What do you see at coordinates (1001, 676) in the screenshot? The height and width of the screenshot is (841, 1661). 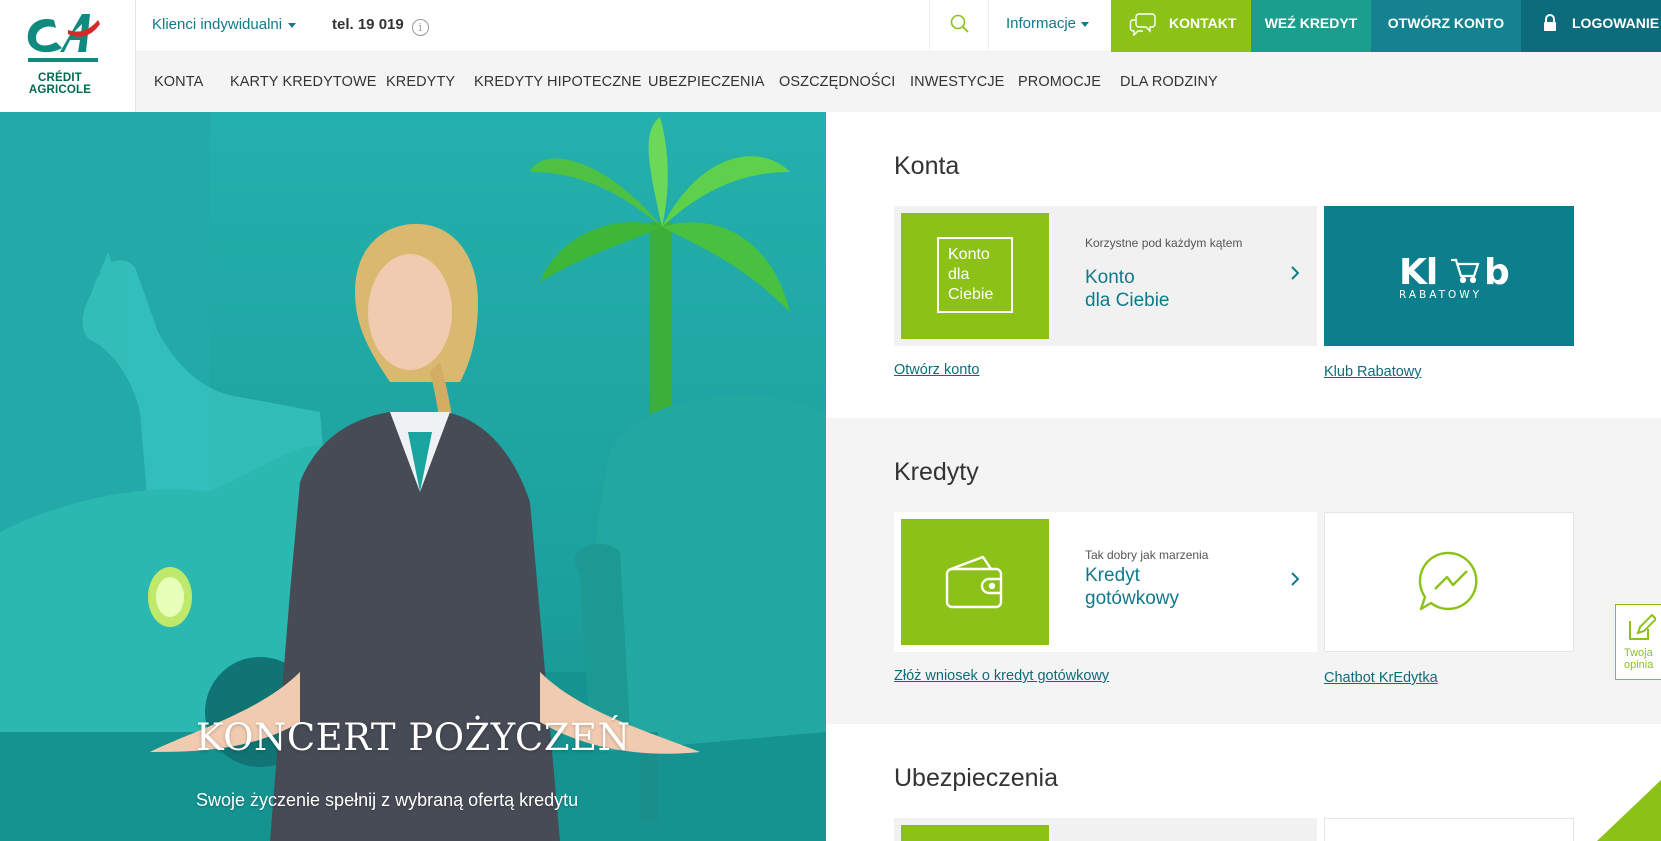 I see `loan-application-link: Złóż wniosek o kredyt gotówkowy` at bounding box center [1001, 676].